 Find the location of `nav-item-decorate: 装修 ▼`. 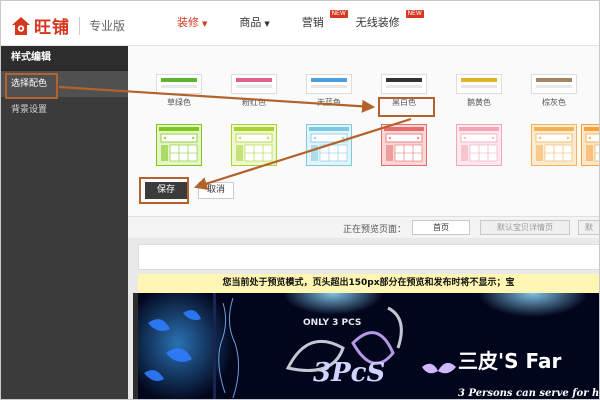

nav-item-decorate: 装修 ▼ is located at coordinates (192, 23).